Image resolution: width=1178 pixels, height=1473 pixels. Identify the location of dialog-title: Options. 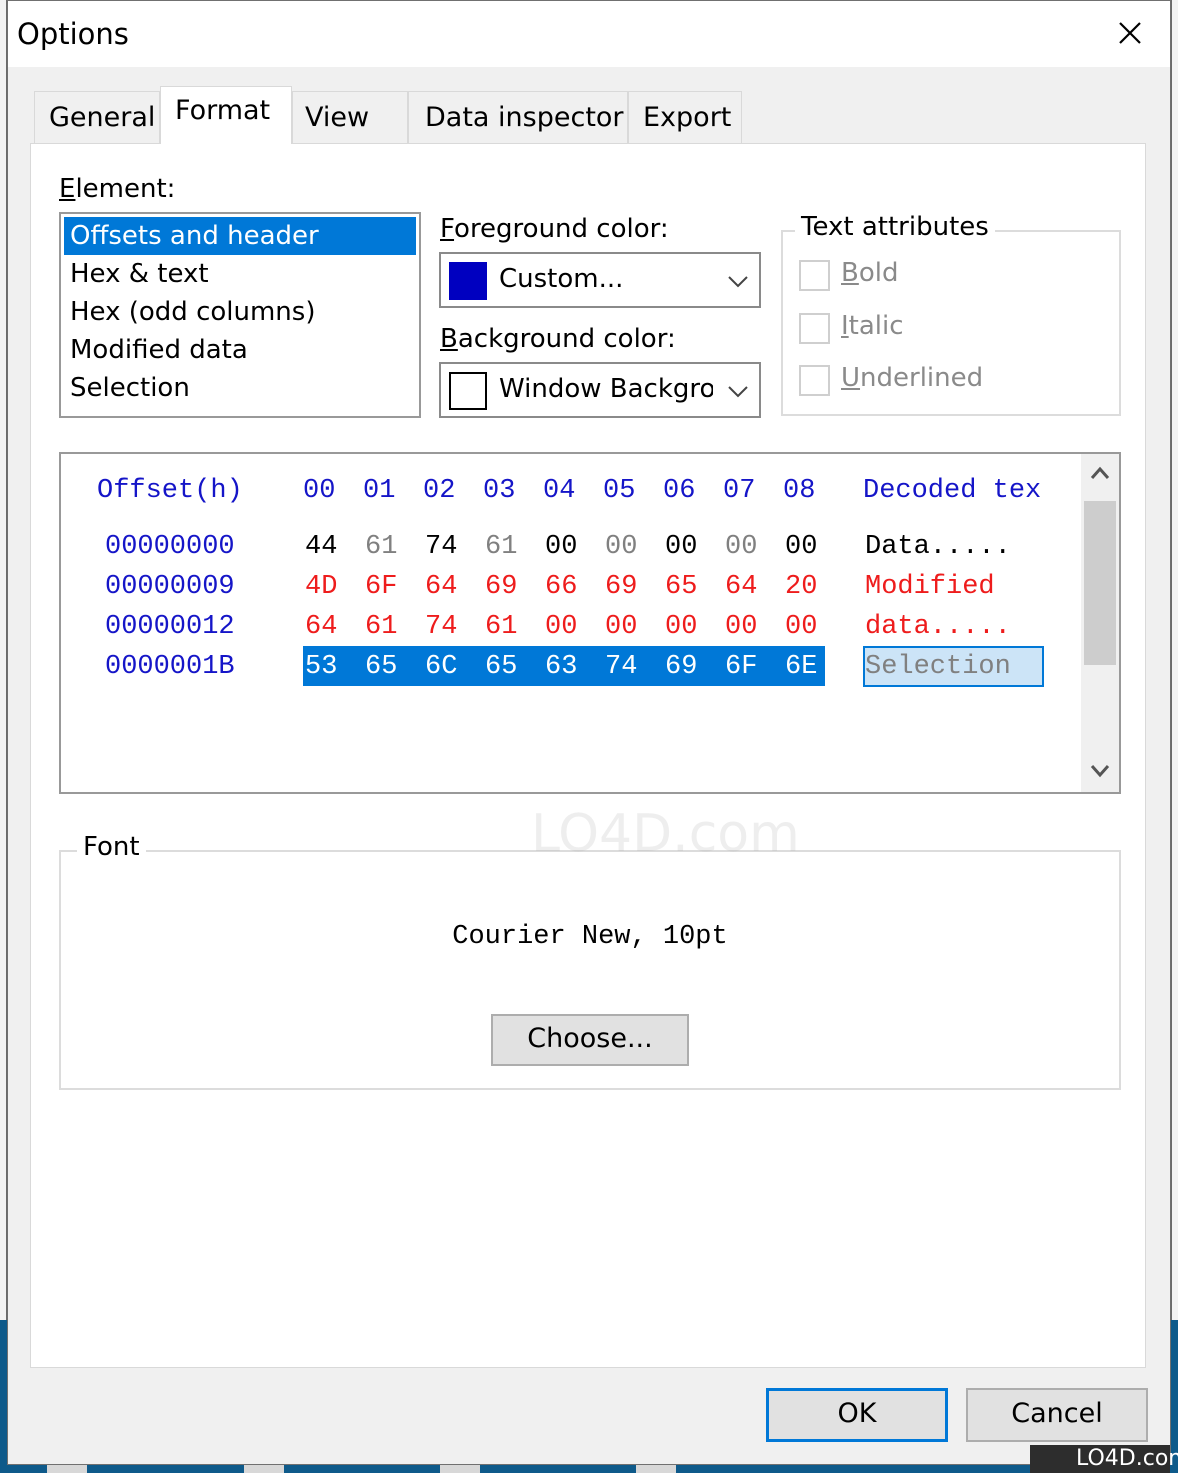
(73, 34).